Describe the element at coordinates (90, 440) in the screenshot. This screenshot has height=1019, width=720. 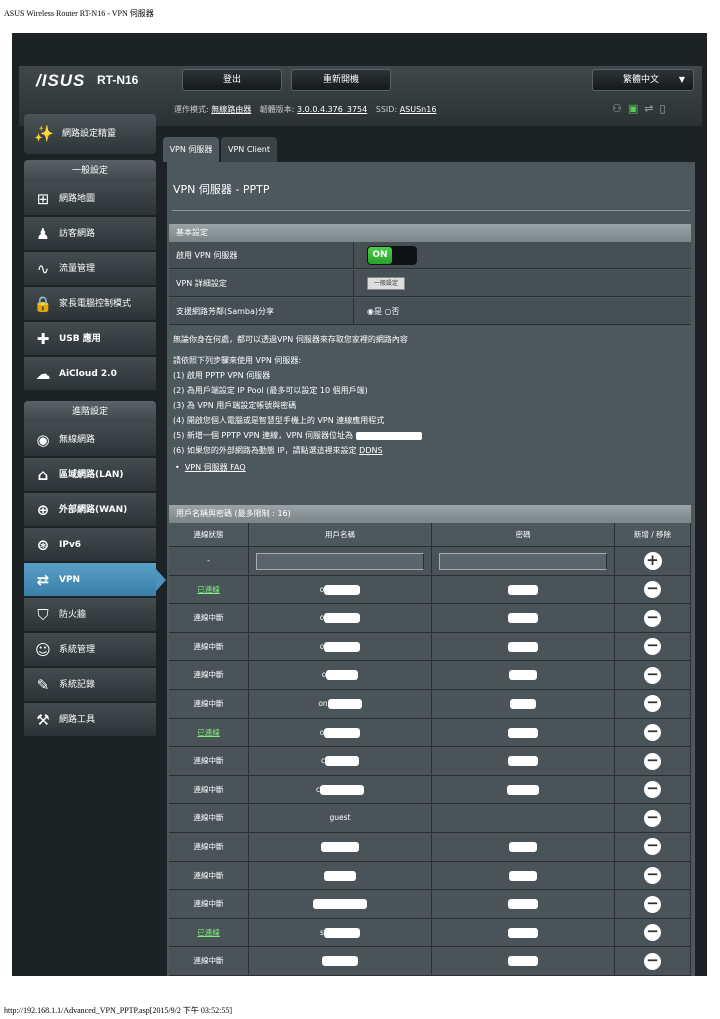
I see `sidebar-item-wireless: ◉ 無線網路` at that location.